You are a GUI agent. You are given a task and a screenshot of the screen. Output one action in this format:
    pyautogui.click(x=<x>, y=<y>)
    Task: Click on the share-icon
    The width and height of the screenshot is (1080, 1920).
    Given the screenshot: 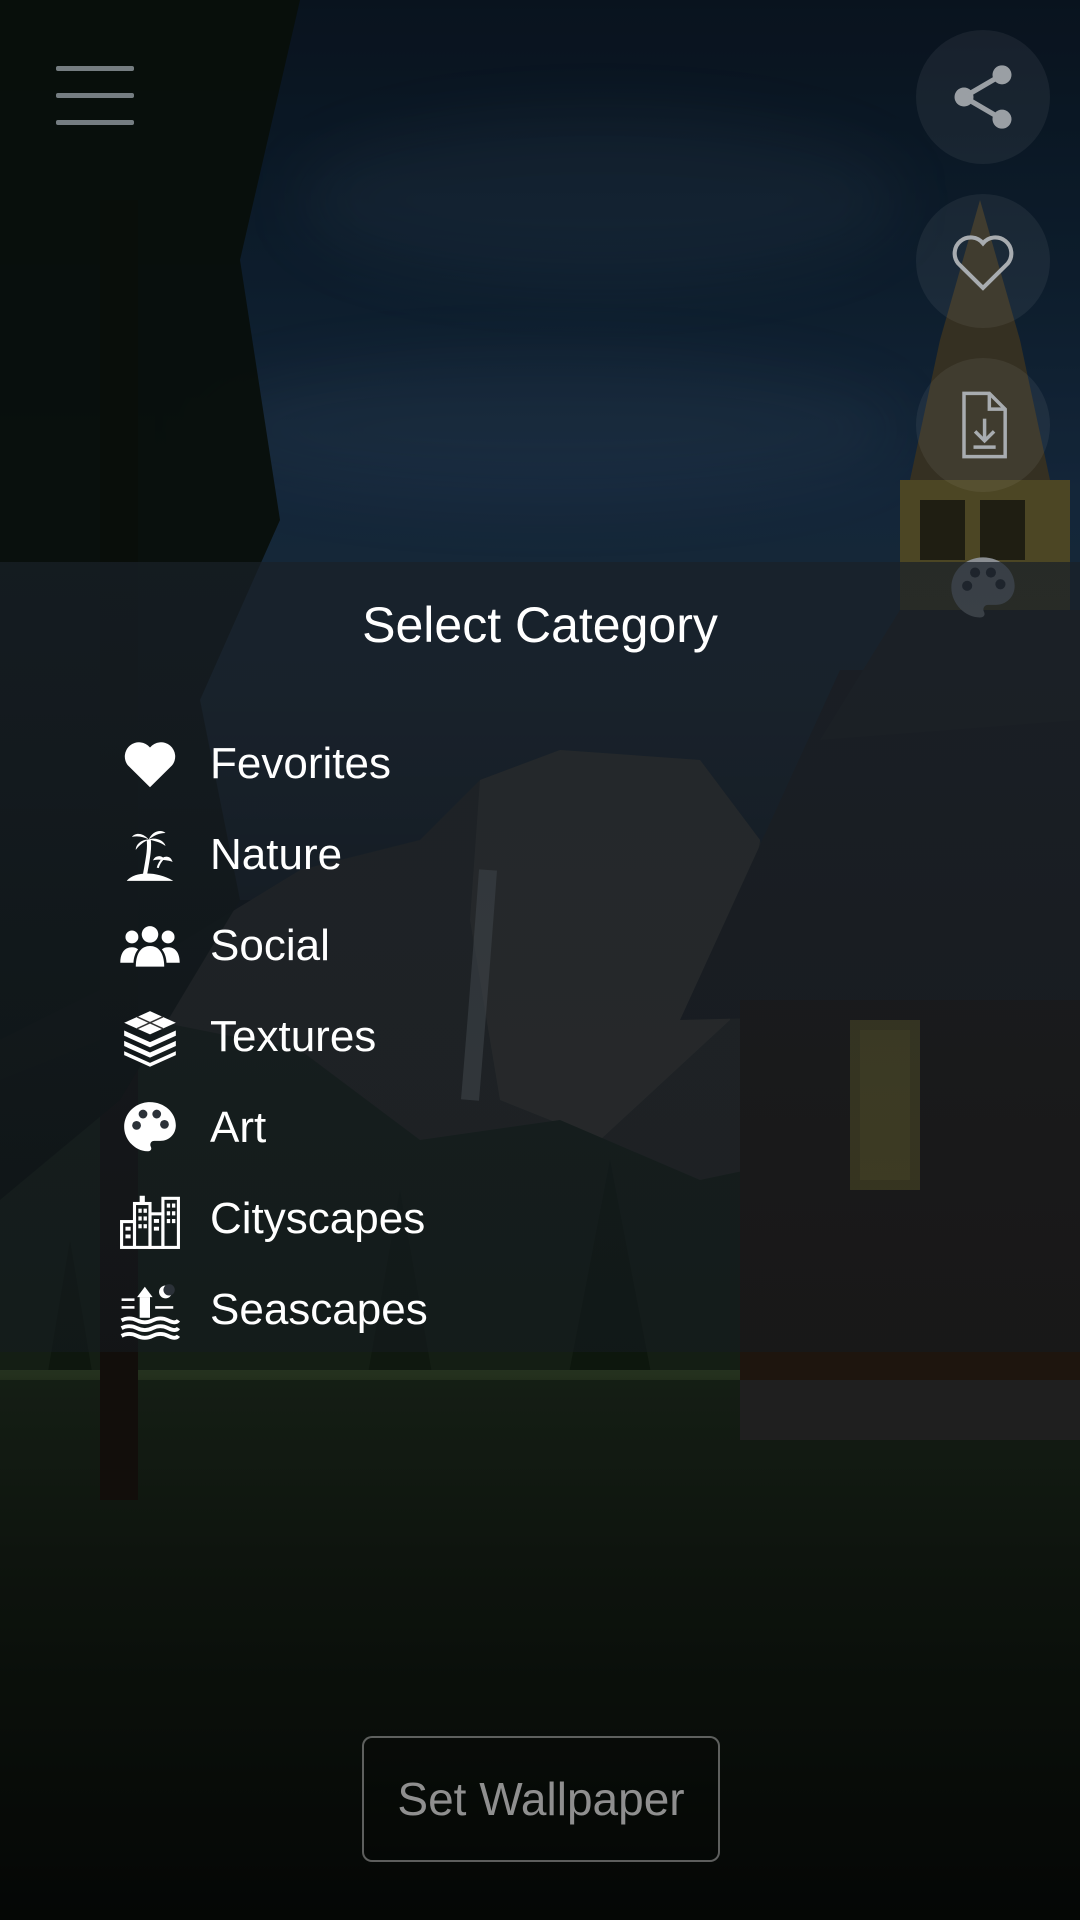 What is the action you would take?
    pyautogui.click(x=983, y=97)
    